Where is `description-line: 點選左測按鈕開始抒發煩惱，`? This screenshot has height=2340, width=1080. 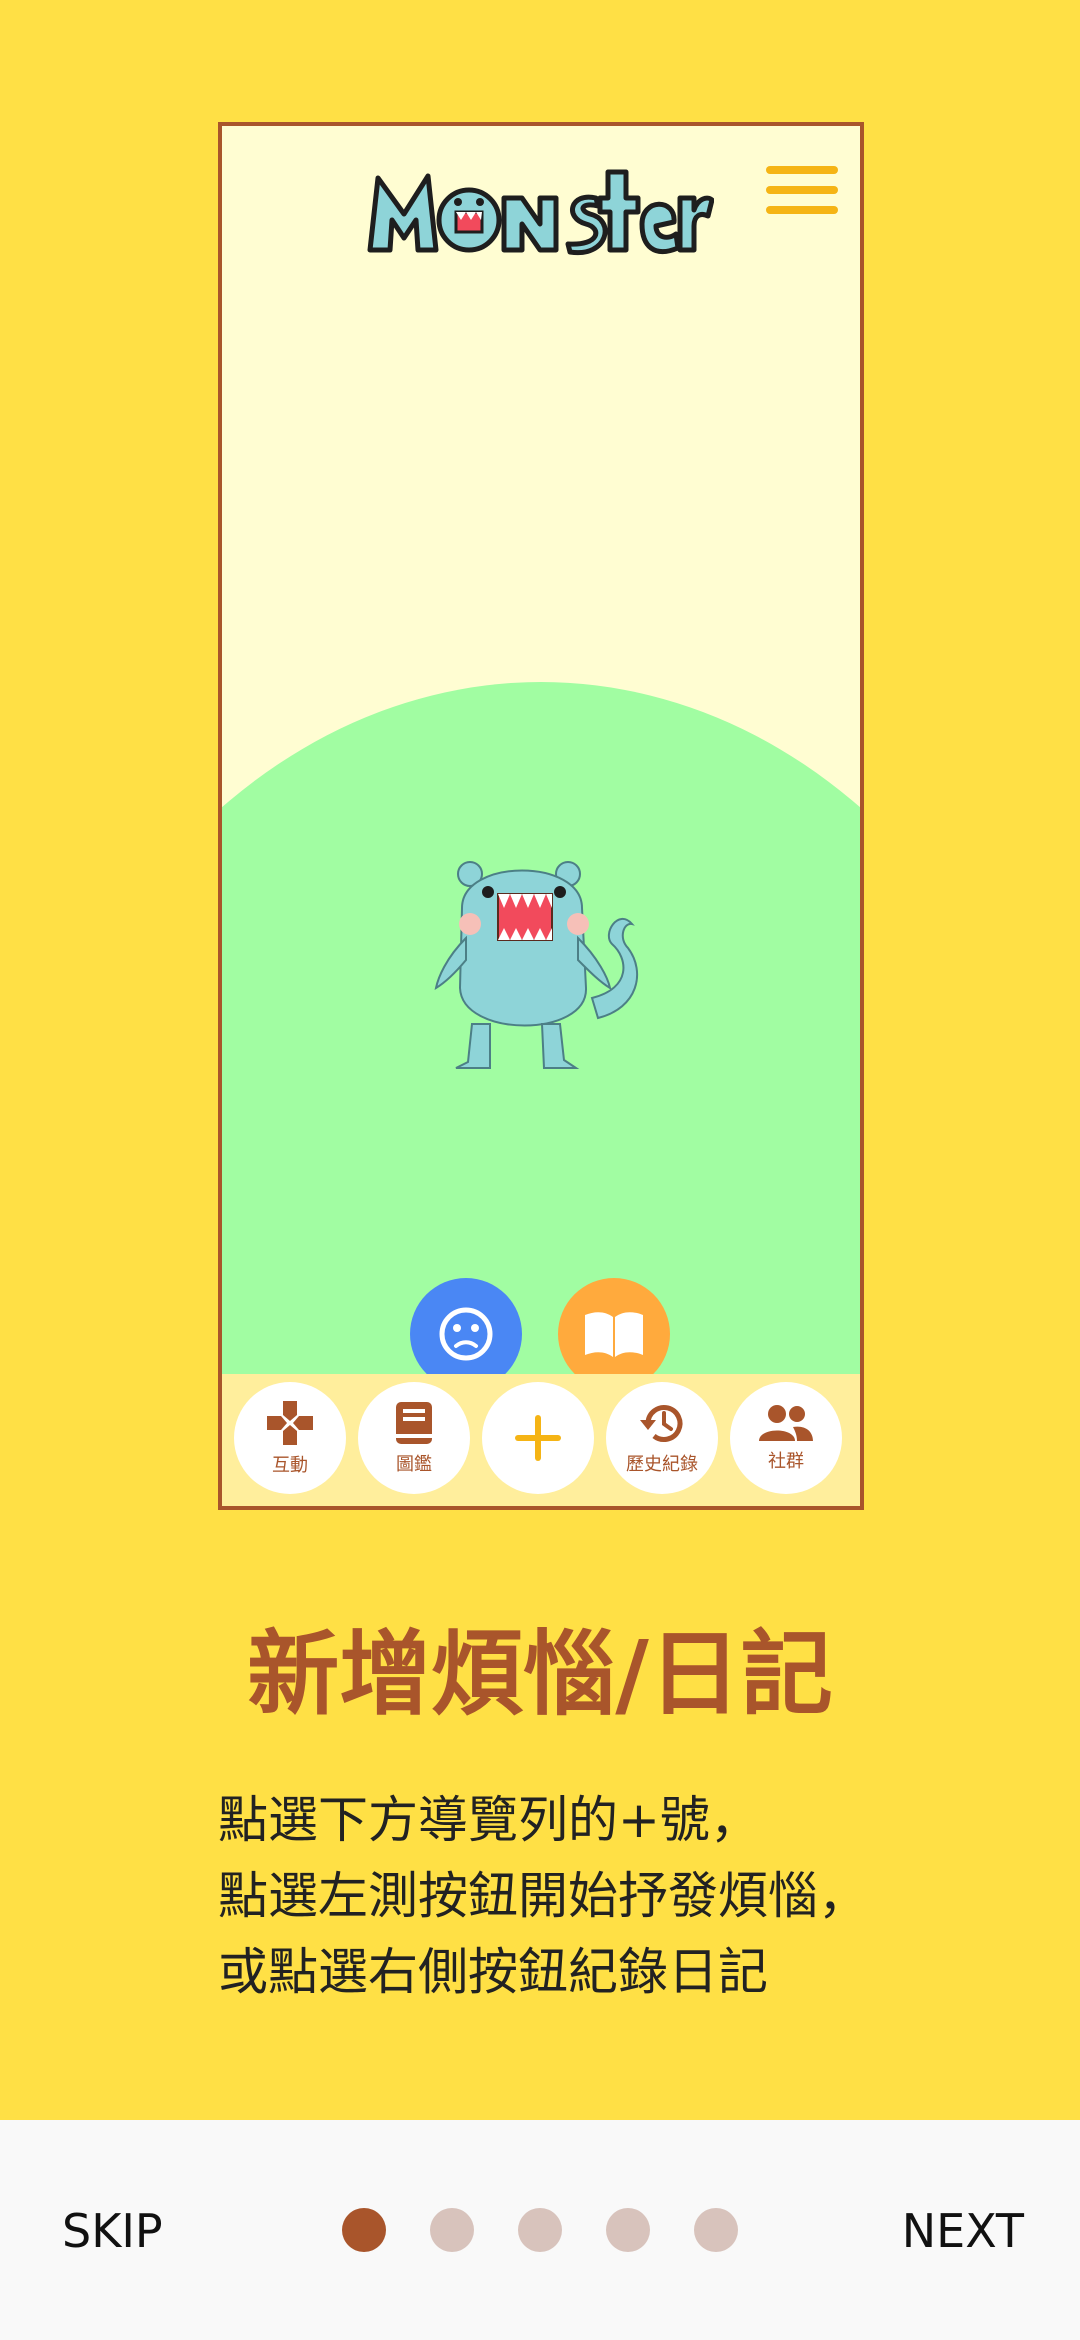 description-line: 點選左測按鈕開始抒發煩惱， is located at coordinates (543, 1896).